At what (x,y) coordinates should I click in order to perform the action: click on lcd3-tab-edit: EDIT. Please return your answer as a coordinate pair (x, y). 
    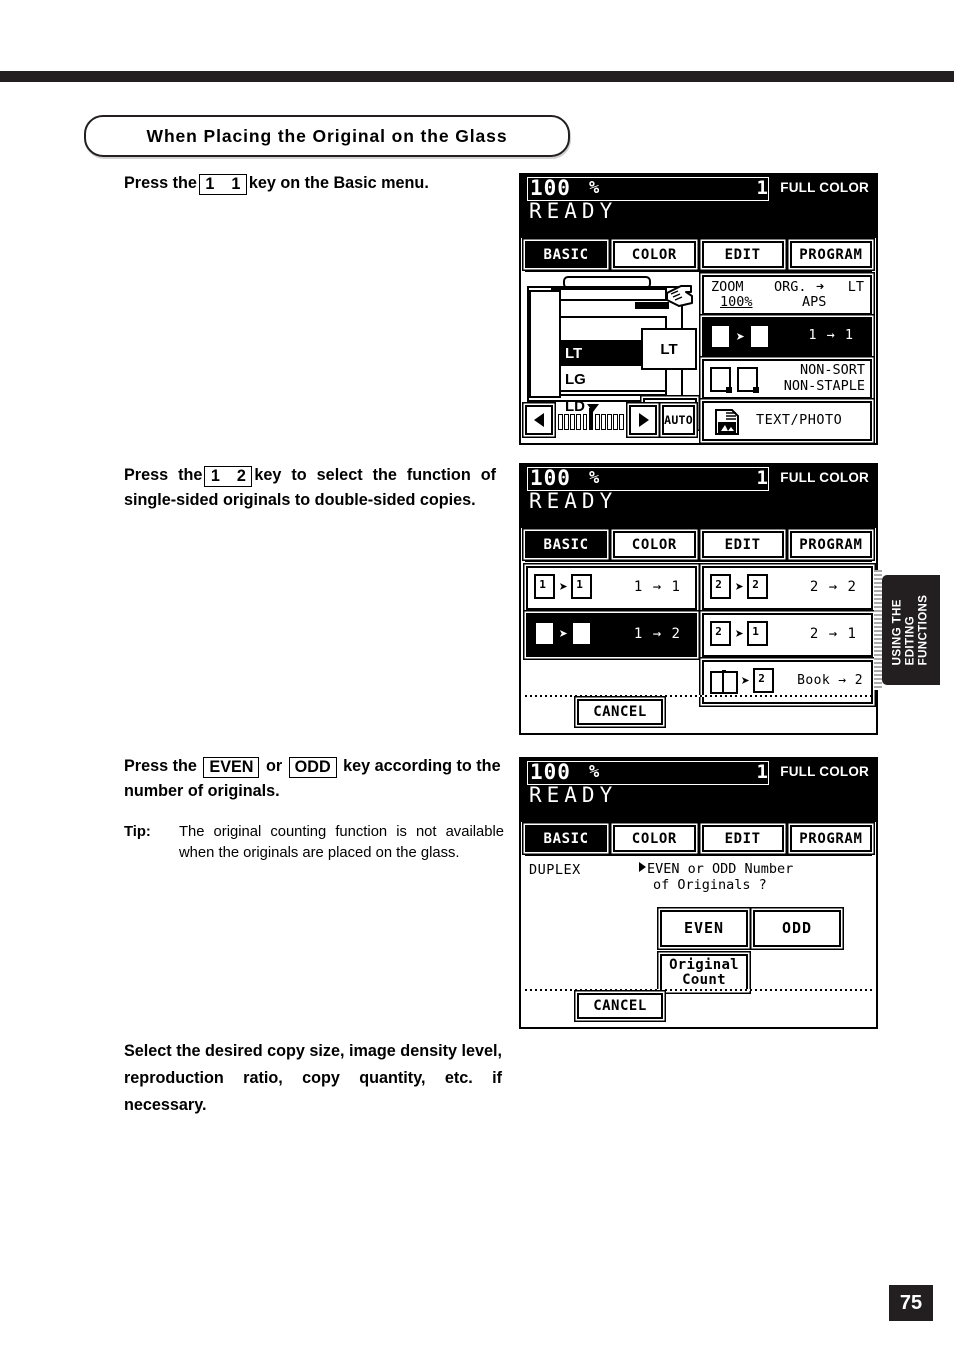
    Looking at the image, I should click on (742, 838).